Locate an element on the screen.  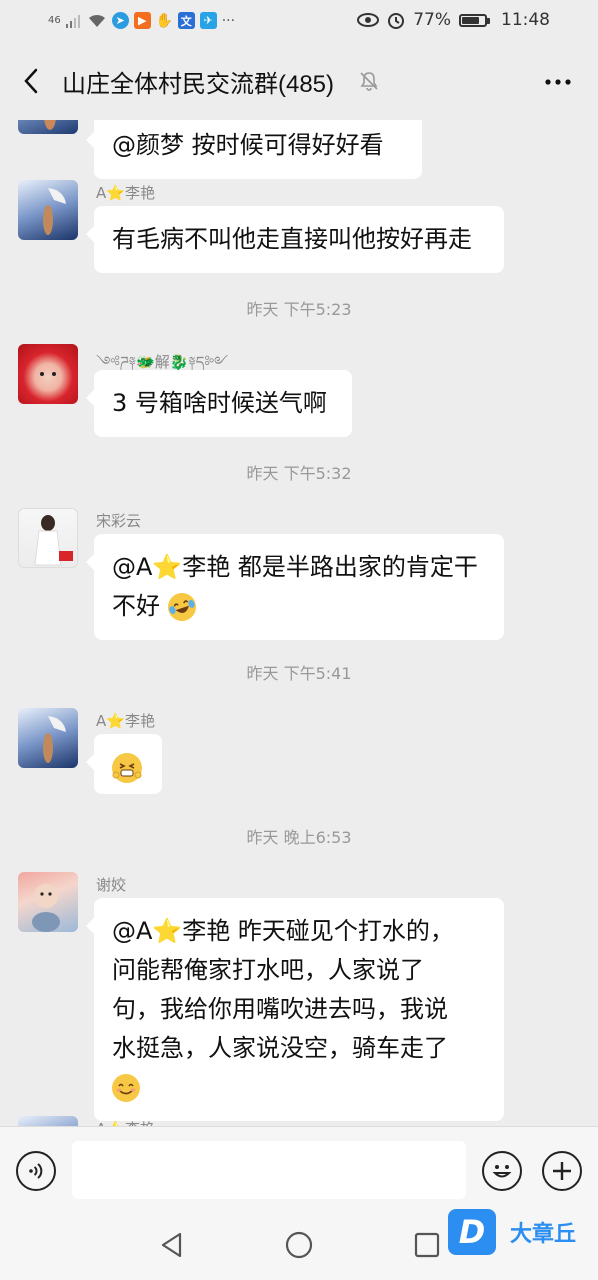
message-text-line: @A⭐李艳 昨天碰见个打水的， is located at coordinates (283, 931).